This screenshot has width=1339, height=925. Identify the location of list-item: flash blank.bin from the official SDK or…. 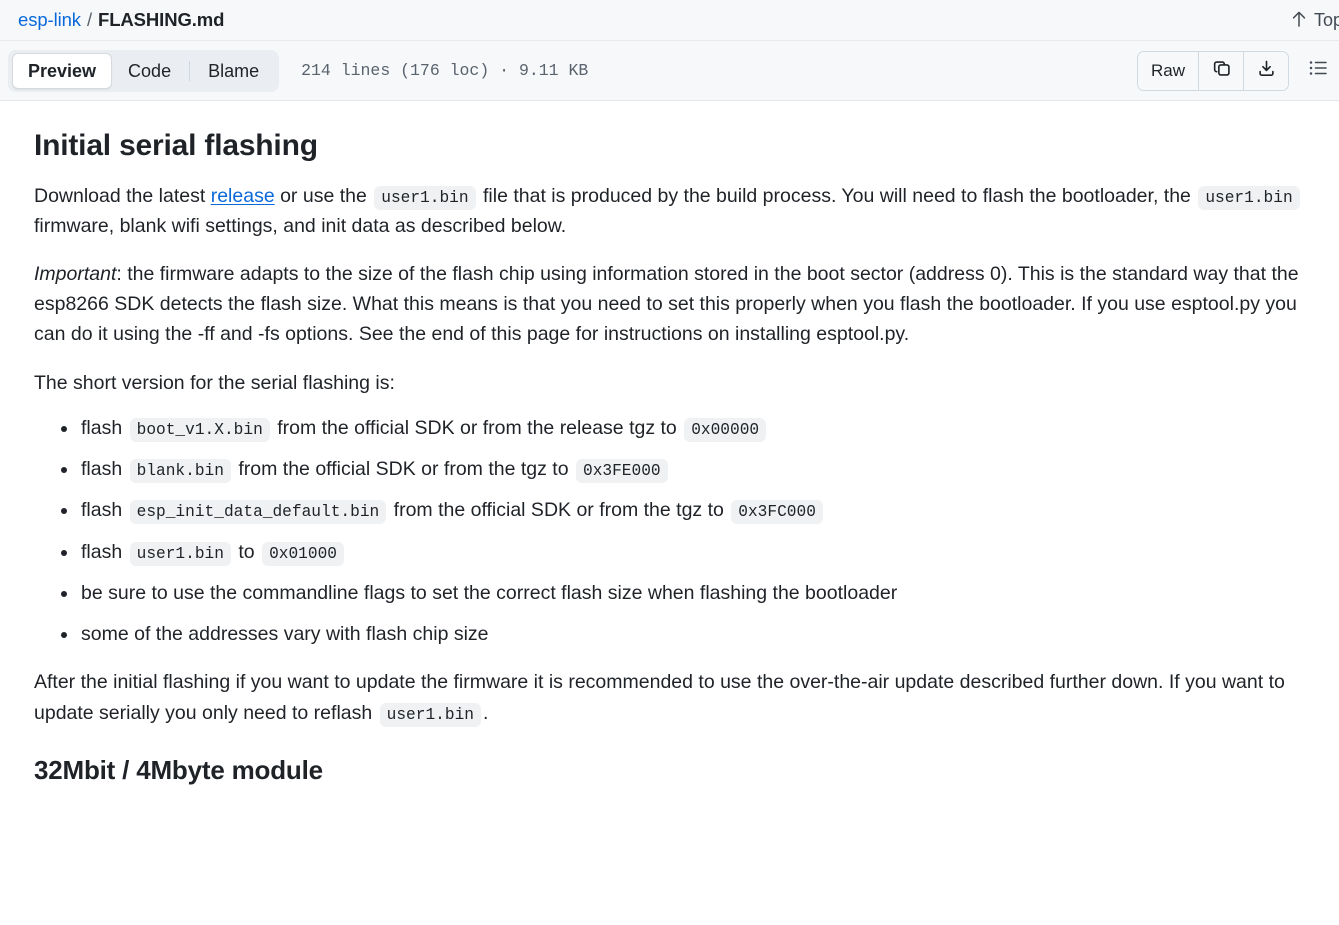
(683, 469).